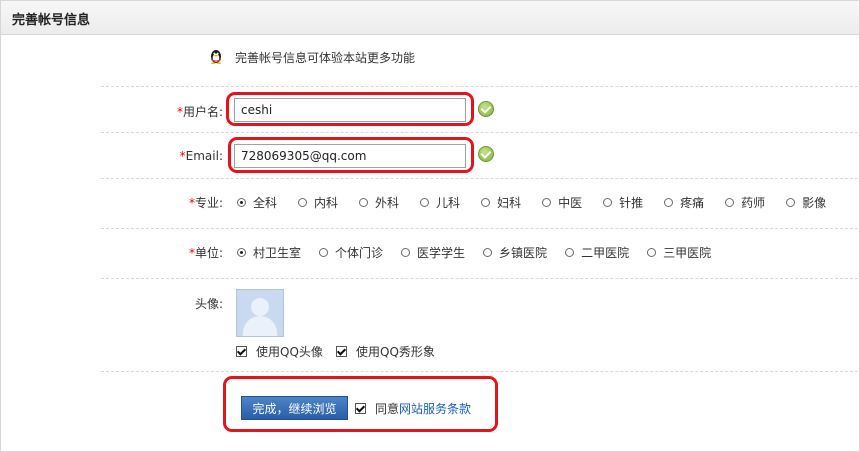  I want to click on major-radio: 影像, so click(806, 202).